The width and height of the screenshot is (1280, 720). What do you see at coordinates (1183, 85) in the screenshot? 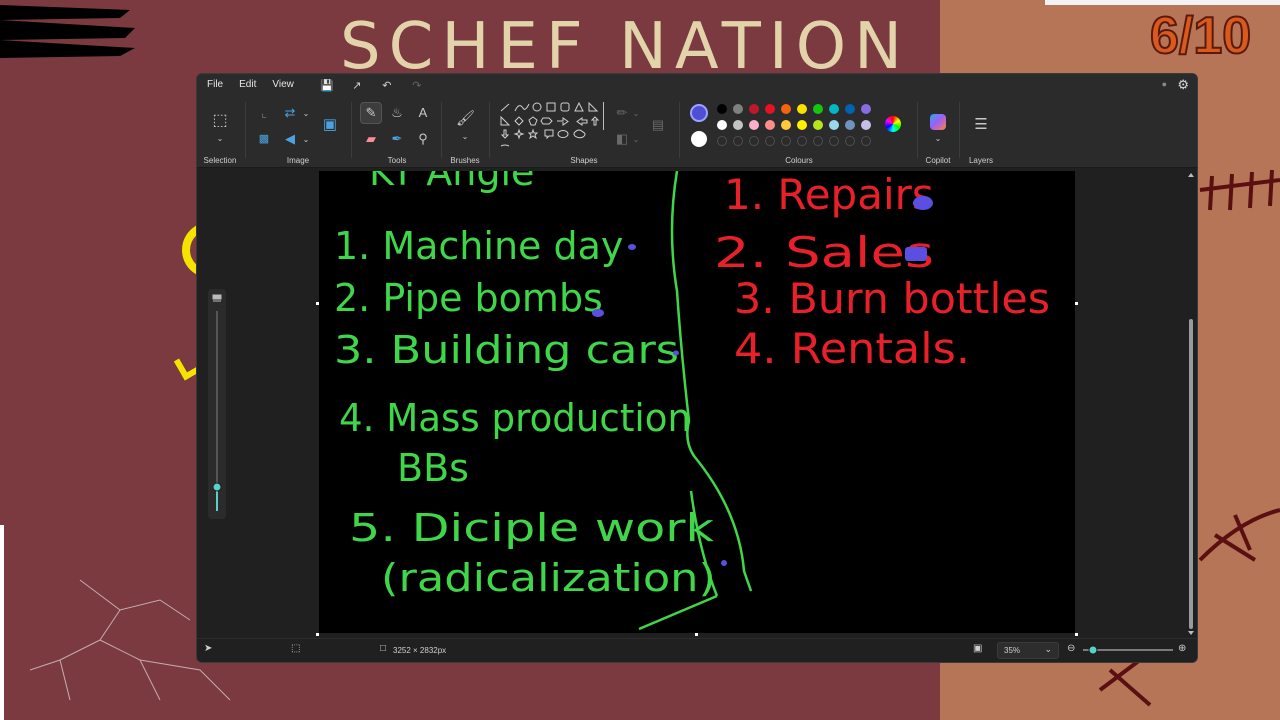
I see `settings-gear-icon: ⚙` at bounding box center [1183, 85].